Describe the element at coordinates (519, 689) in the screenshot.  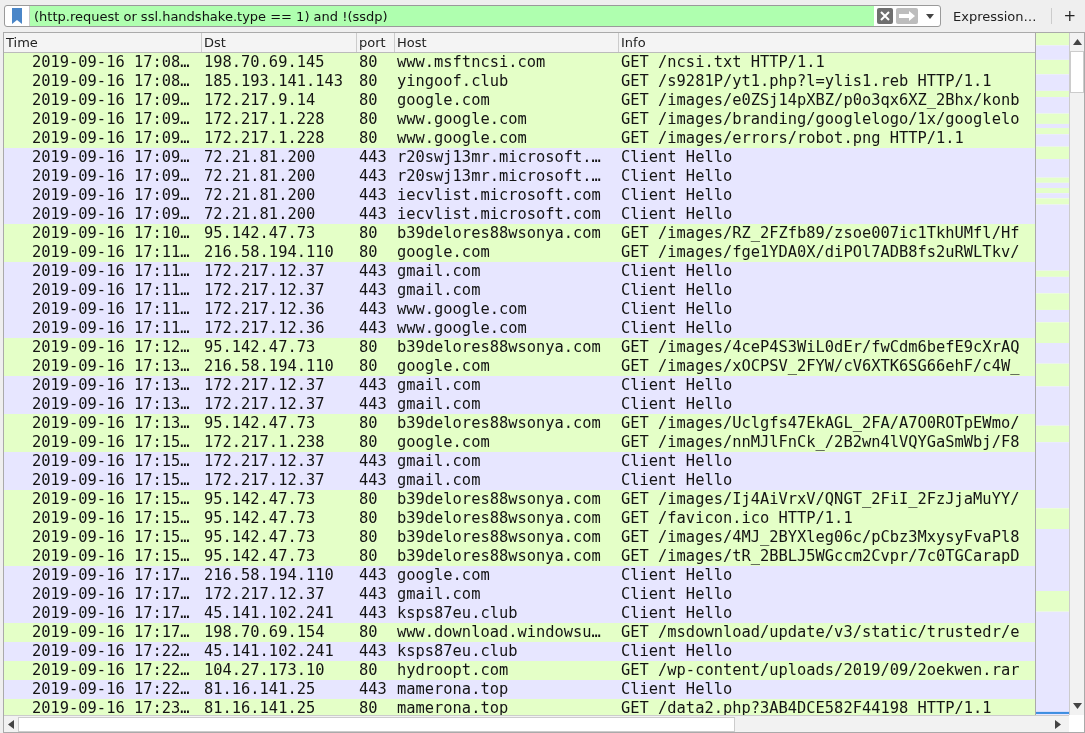
I see `packet-row: 2019-09-16 17:22… 81.16.141.25 443 mamerona.top Client Hello` at that location.